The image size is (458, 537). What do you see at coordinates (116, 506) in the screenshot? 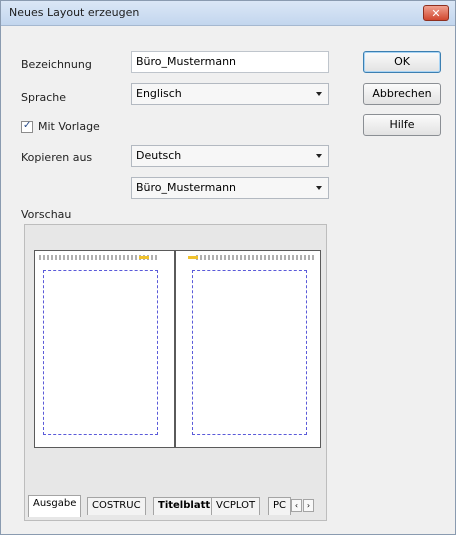
I see `tab-costruc: COSTRUC` at bounding box center [116, 506].